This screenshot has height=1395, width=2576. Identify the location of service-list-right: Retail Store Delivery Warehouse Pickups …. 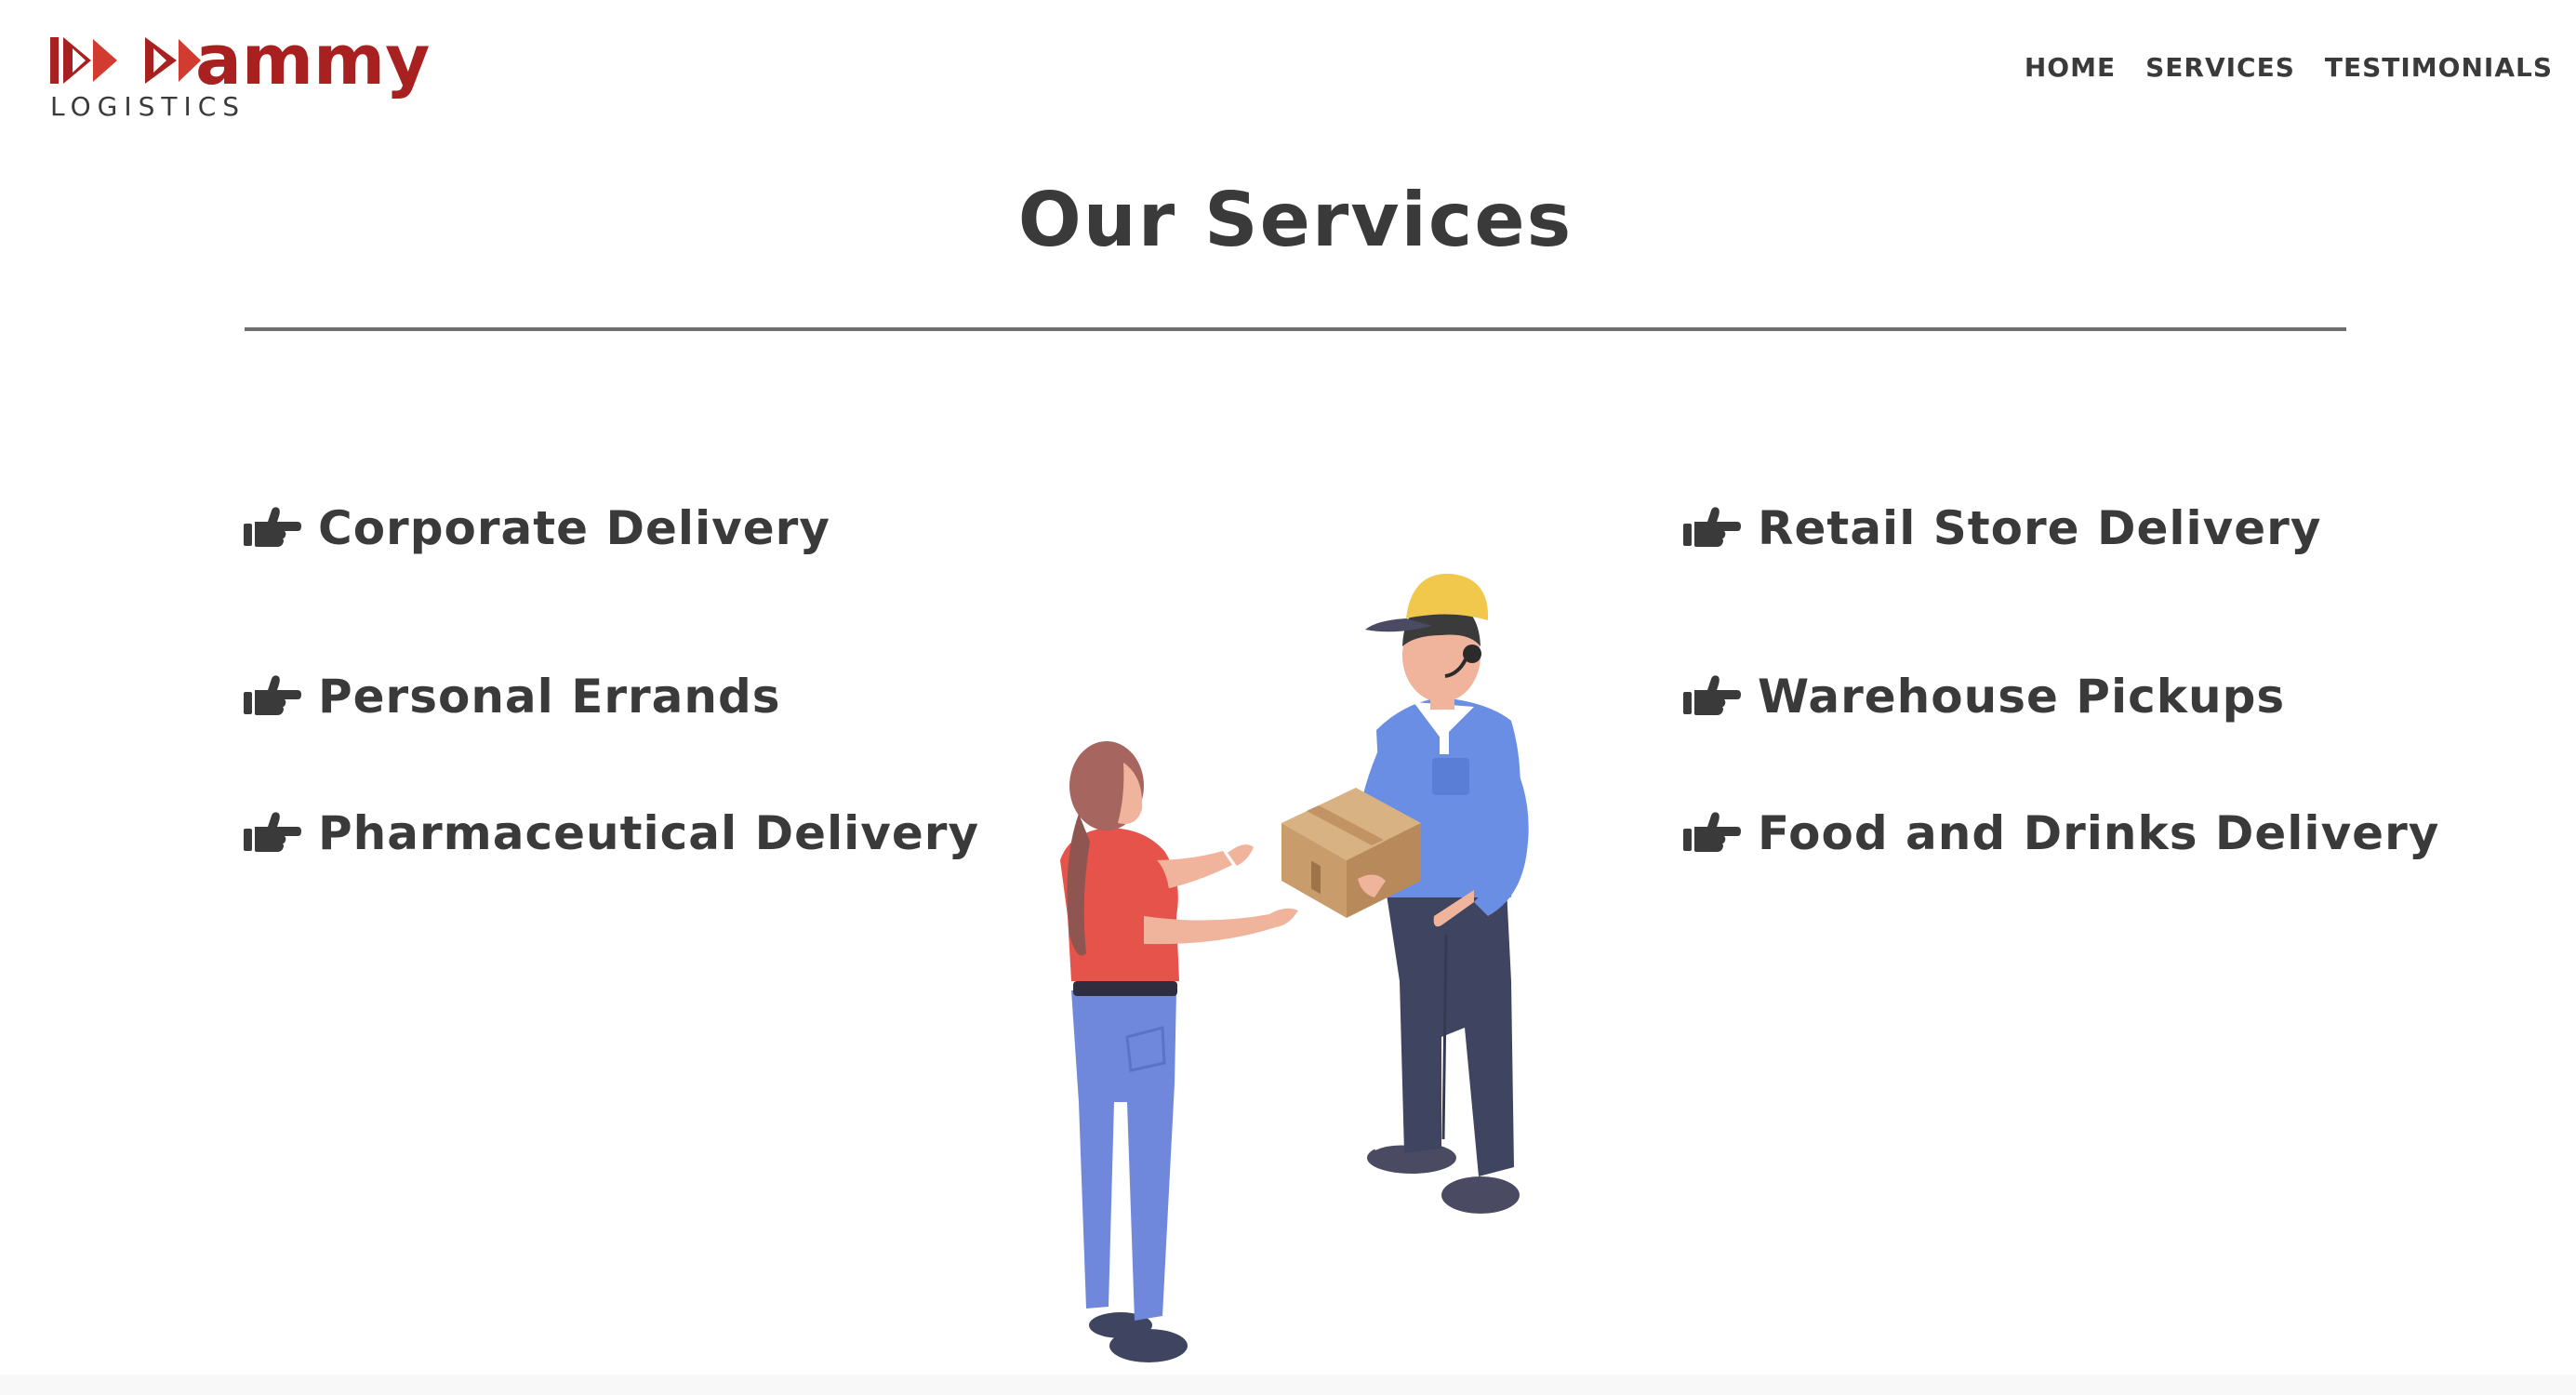
(2061, 696).